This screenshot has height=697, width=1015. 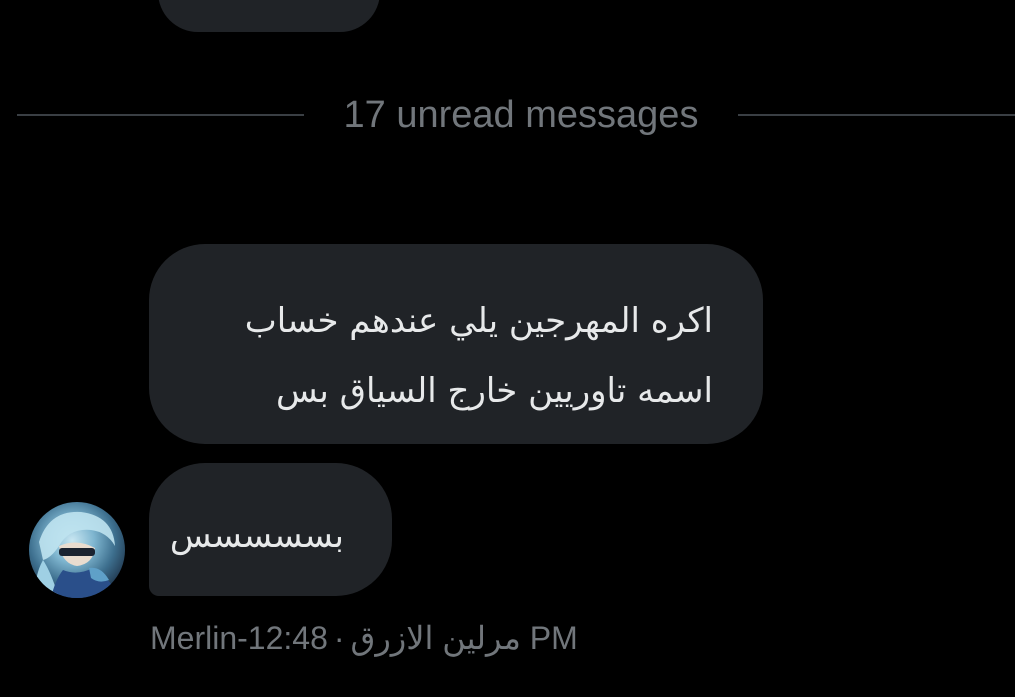 I want to click on message-meta: Merlin-12:48 · مرلين الازرق PM, so click(x=364, y=638).